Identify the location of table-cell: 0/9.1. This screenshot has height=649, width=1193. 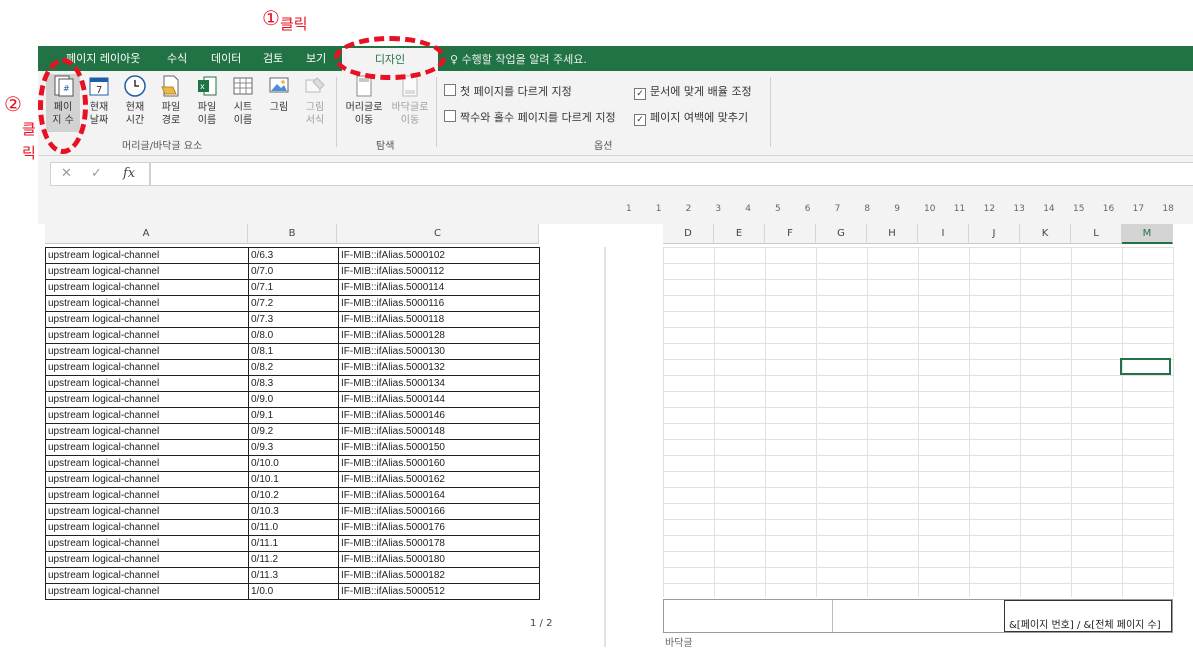
(293, 415).